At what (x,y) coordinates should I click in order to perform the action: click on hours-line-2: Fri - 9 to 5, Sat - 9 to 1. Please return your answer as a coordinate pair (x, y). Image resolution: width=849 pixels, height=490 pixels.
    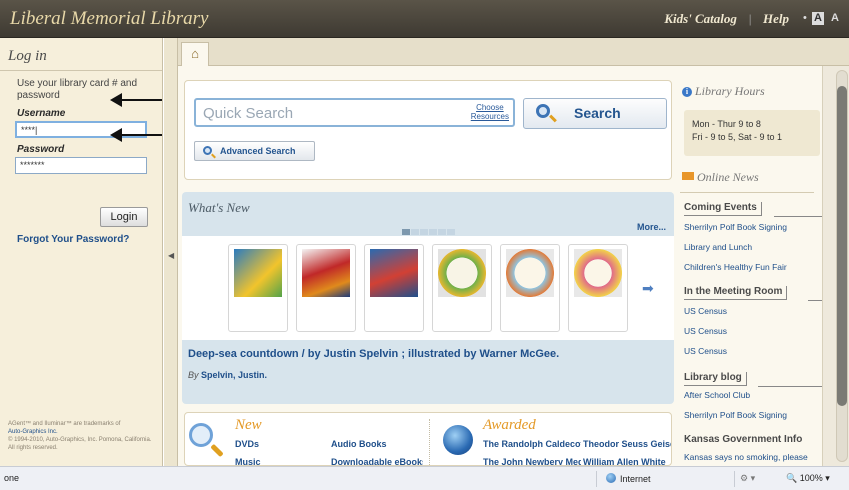
    Looking at the image, I should click on (737, 137).